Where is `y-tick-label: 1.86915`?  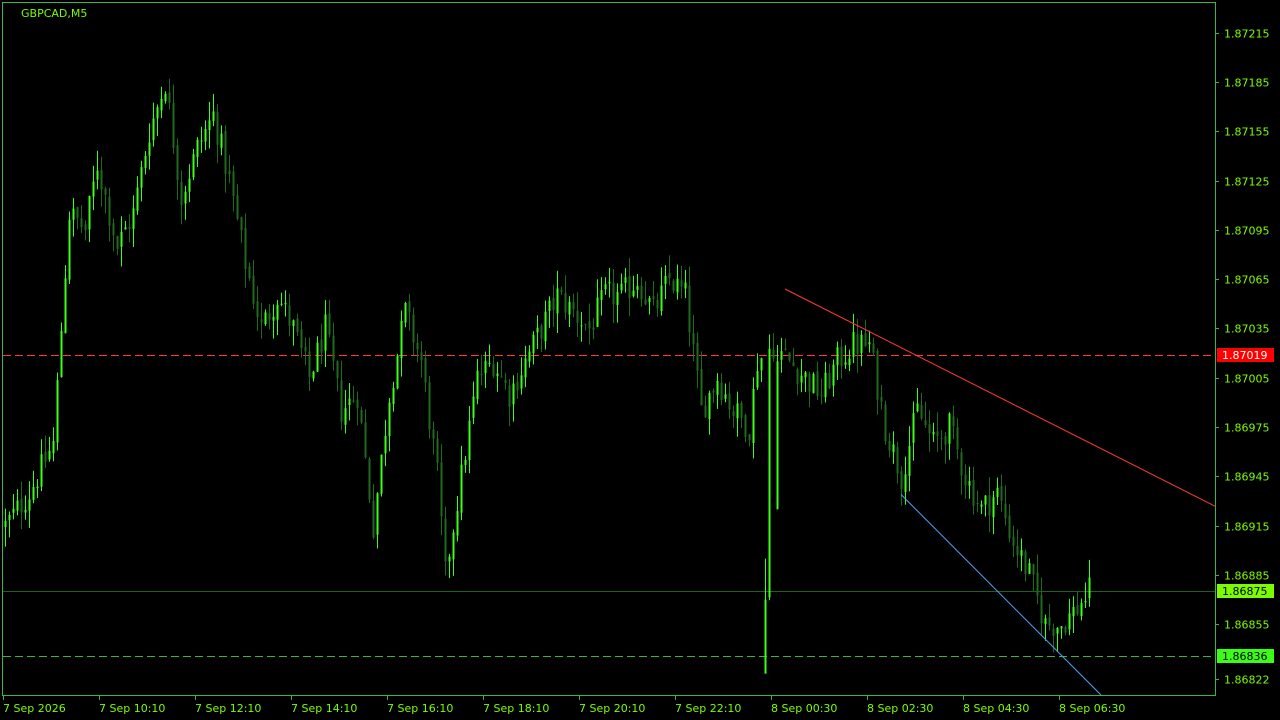
y-tick-label: 1.86915 is located at coordinates (1247, 527).